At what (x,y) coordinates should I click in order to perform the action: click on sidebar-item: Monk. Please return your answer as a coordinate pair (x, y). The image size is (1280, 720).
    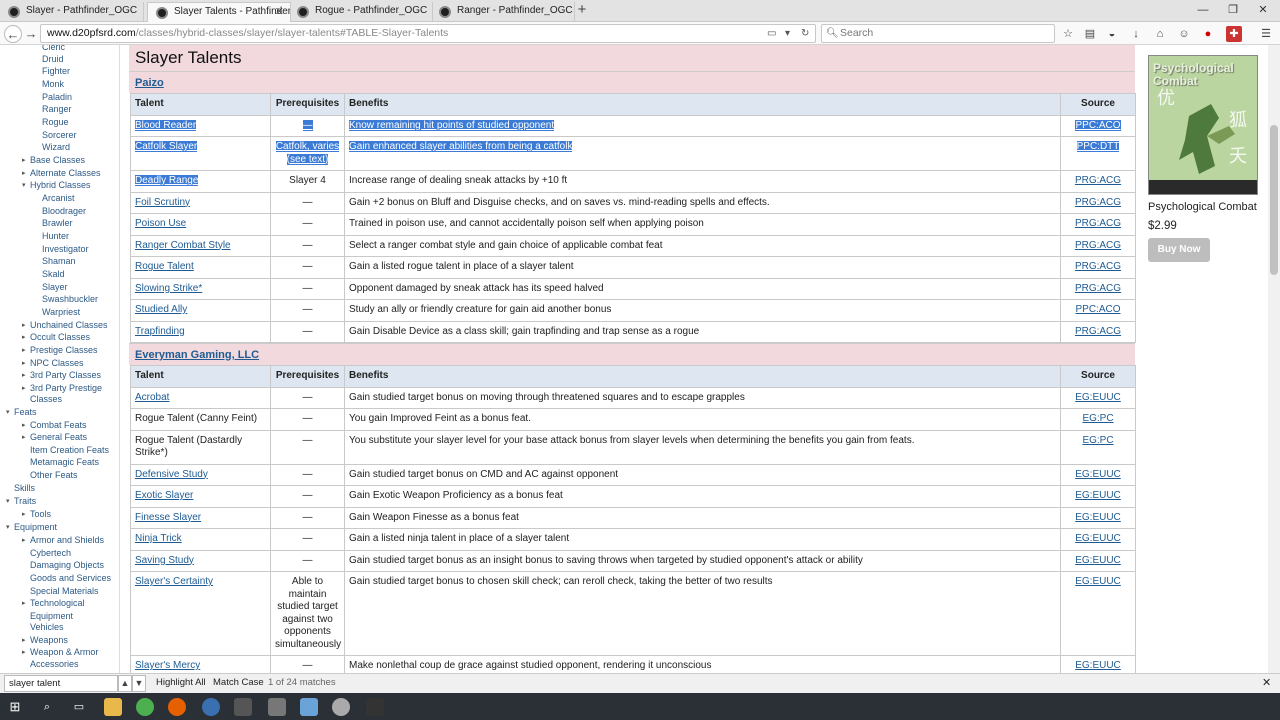
    Looking at the image, I should click on (53, 84).